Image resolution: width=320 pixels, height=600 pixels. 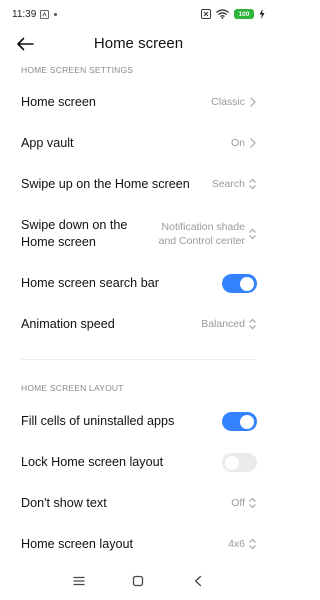 I want to click on lock-layout-toggle, so click(x=239, y=462).